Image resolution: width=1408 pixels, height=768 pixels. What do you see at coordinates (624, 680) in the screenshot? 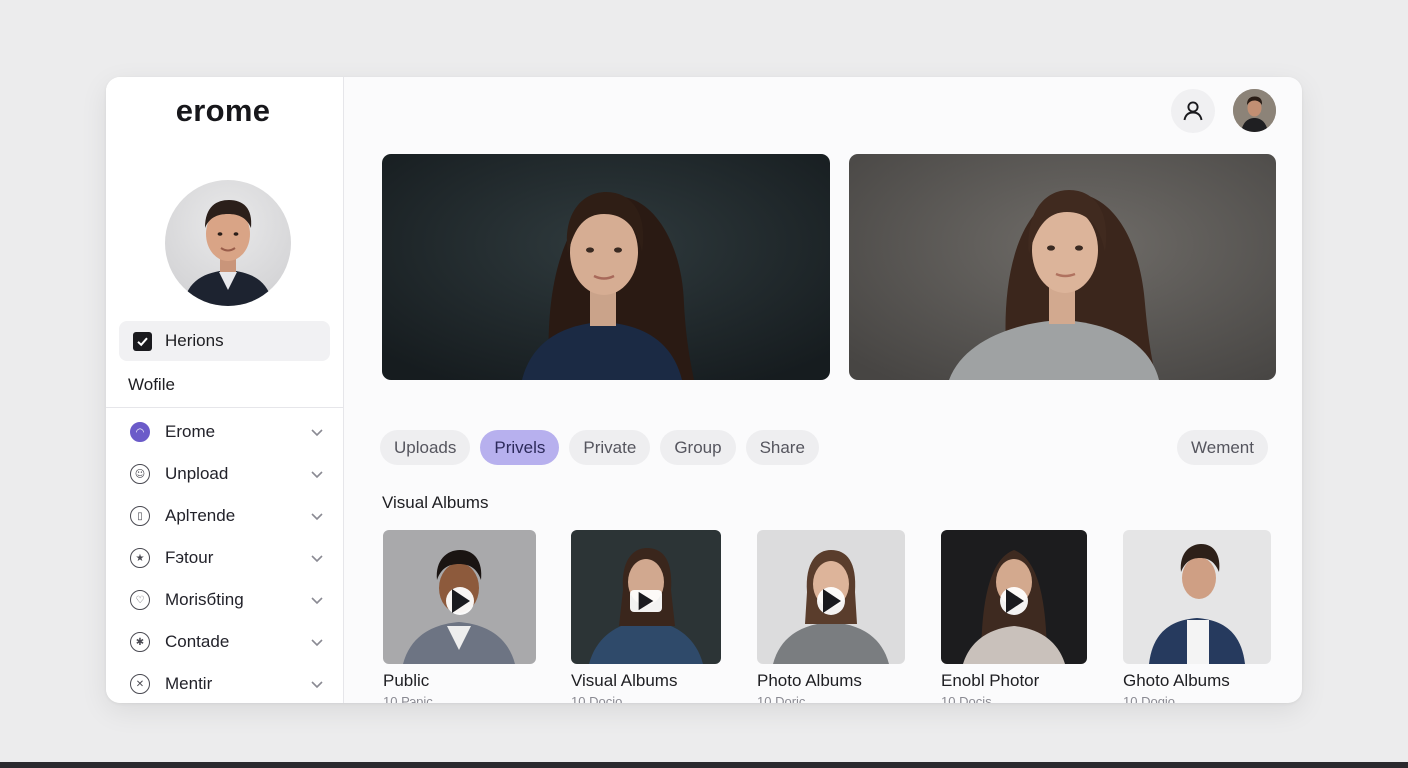
I see `album-title: Visual Albums` at bounding box center [624, 680].